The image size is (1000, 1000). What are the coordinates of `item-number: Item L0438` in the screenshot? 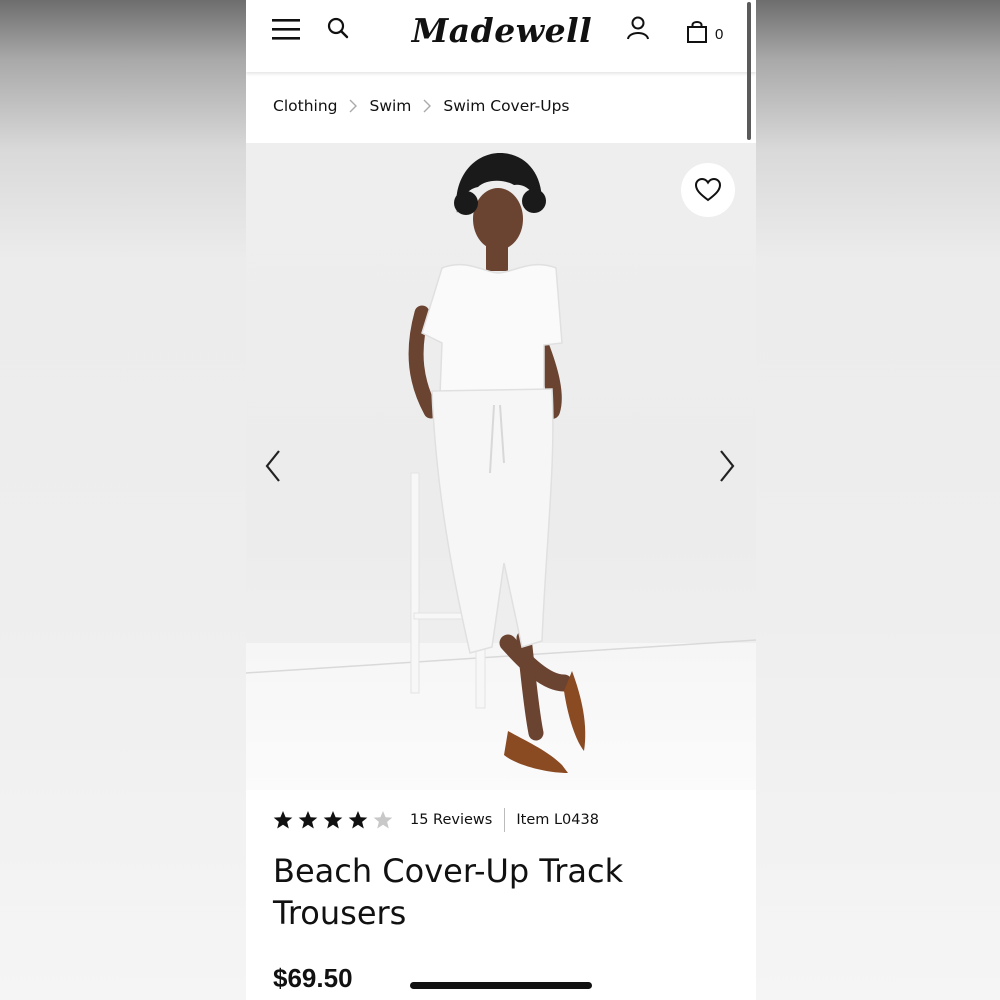 It's located at (557, 820).